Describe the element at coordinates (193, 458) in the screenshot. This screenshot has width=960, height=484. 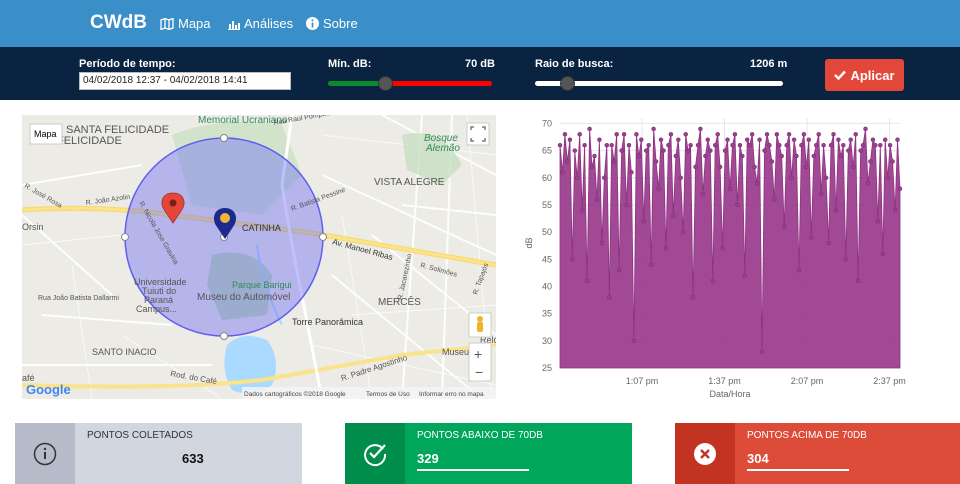
I see `card-value: 633` at that location.